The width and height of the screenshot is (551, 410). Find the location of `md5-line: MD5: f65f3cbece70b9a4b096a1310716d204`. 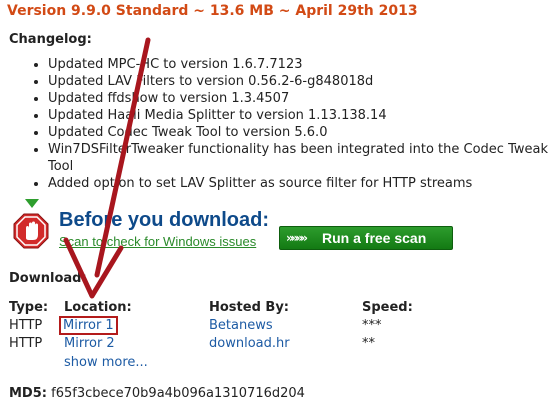

md5-line: MD5: f65f3cbece70b9a4b096a1310716d204 is located at coordinates (157, 393).